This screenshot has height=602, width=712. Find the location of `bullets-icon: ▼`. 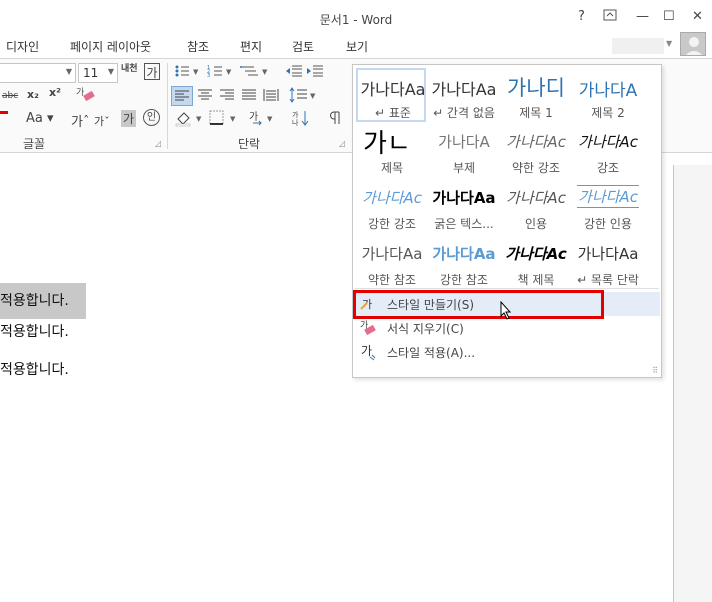

bullets-icon: ▼ is located at coordinates (188, 72).